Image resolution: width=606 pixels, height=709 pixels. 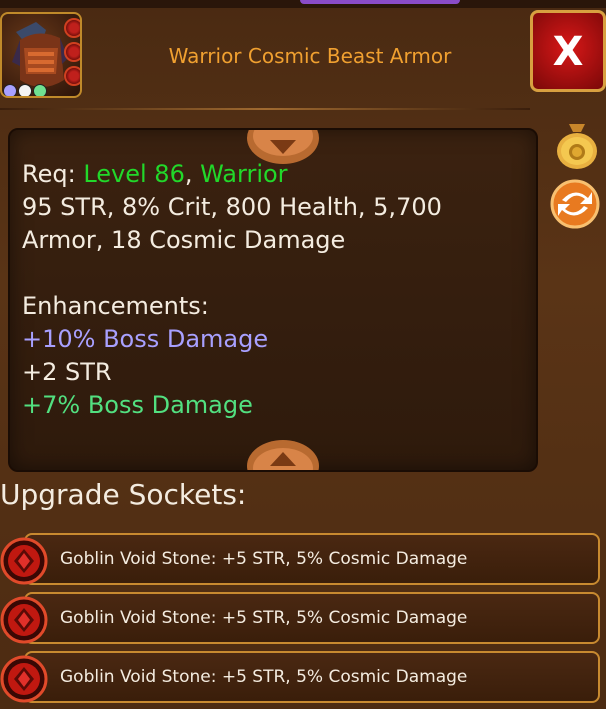 I want to click on req-label: Req:, so click(x=53, y=174).